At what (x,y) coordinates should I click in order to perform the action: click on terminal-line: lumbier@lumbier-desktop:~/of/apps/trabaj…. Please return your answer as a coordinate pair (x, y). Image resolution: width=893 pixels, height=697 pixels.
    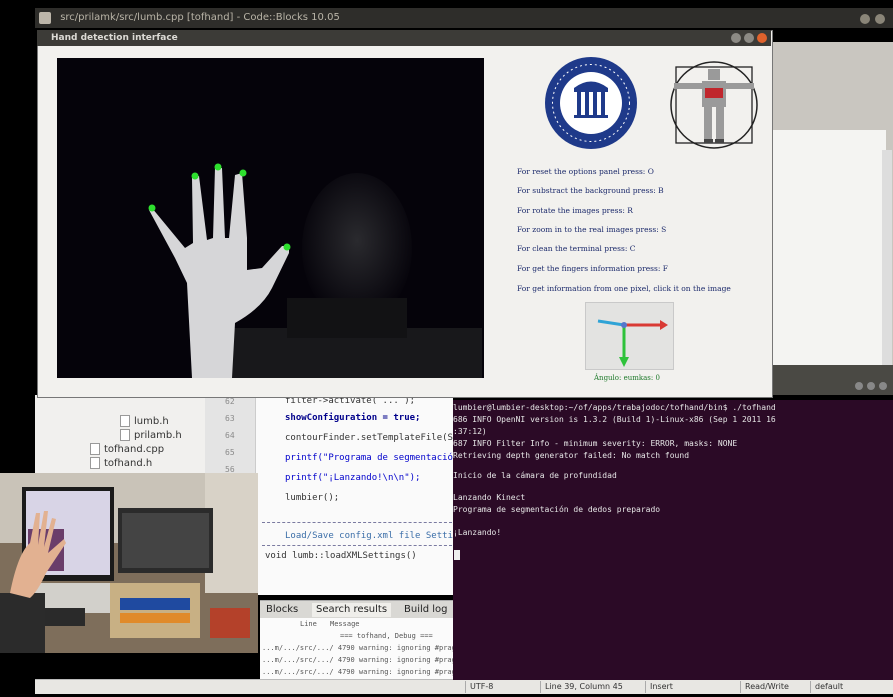
    Looking at the image, I should click on (614, 407).